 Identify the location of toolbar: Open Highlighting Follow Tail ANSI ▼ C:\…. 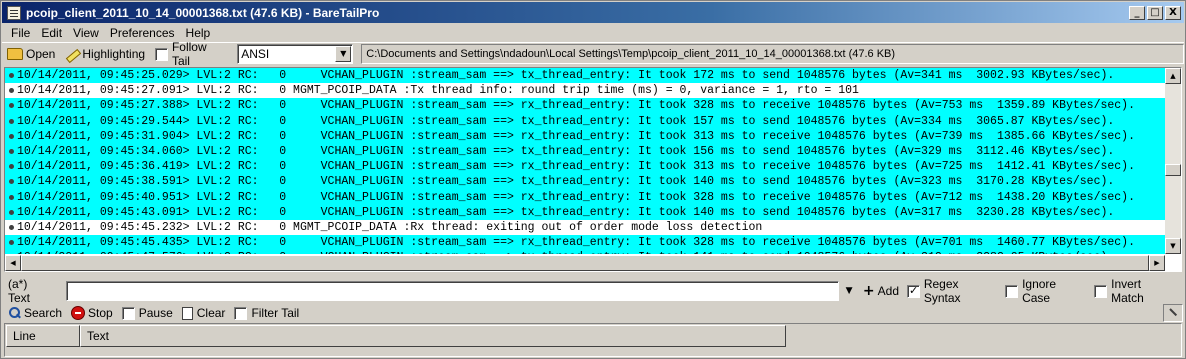
(593, 54).